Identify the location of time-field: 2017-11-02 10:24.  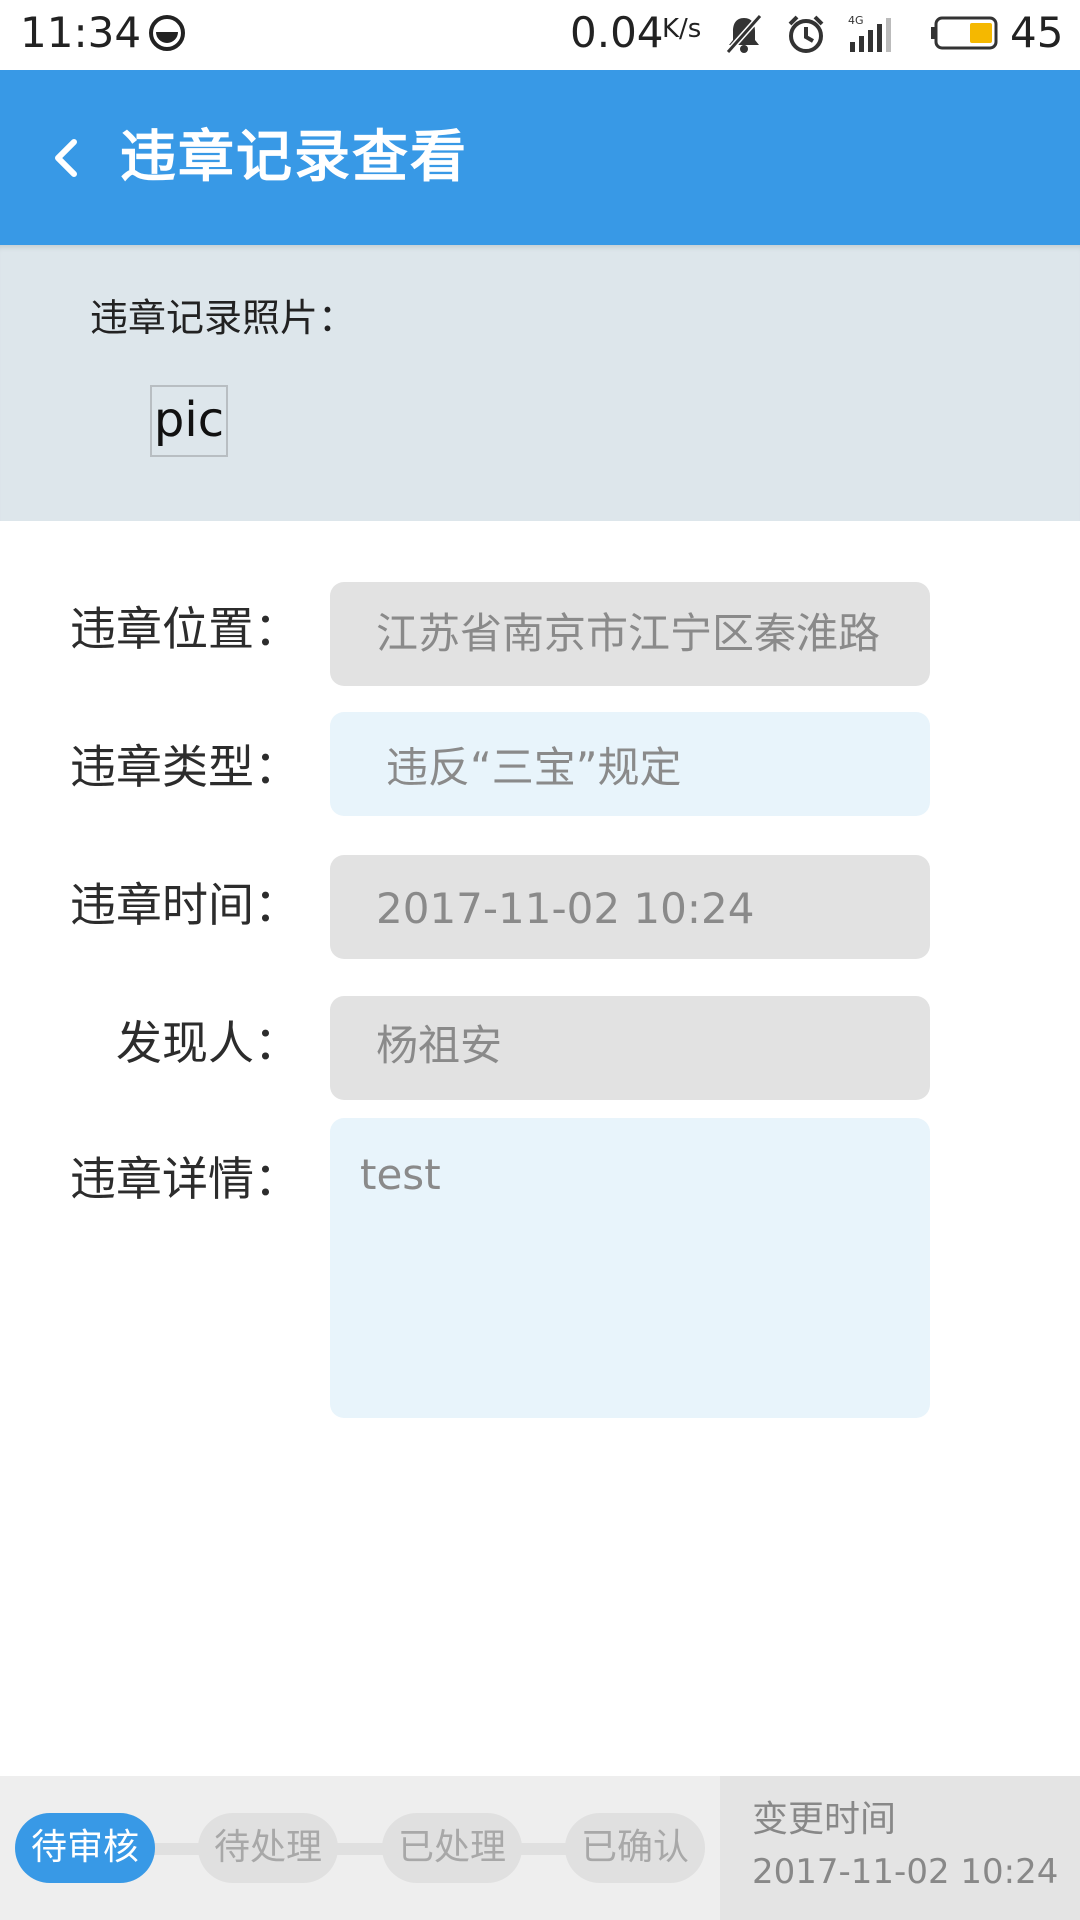
(630, 907).